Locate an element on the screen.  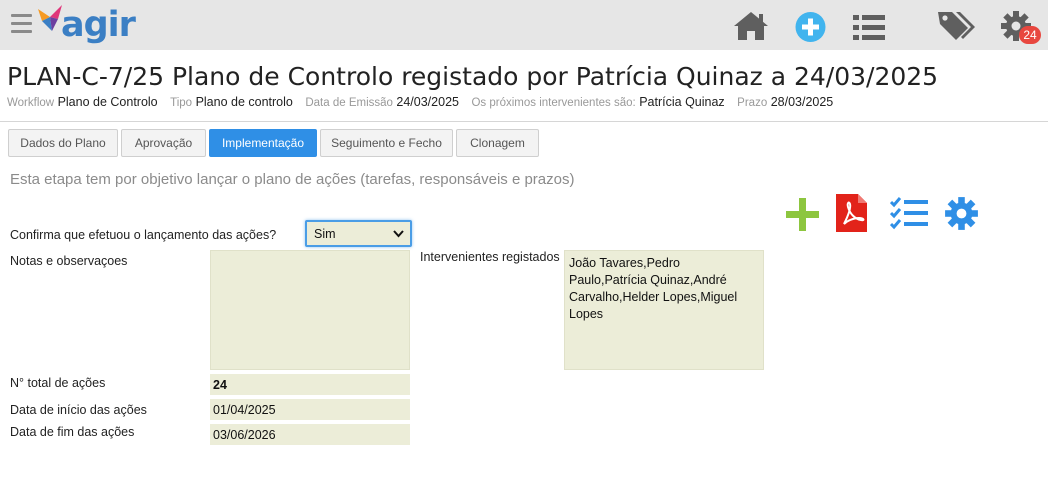
total-acoes-label: N° total de ações is located at coordinates (58, 383).